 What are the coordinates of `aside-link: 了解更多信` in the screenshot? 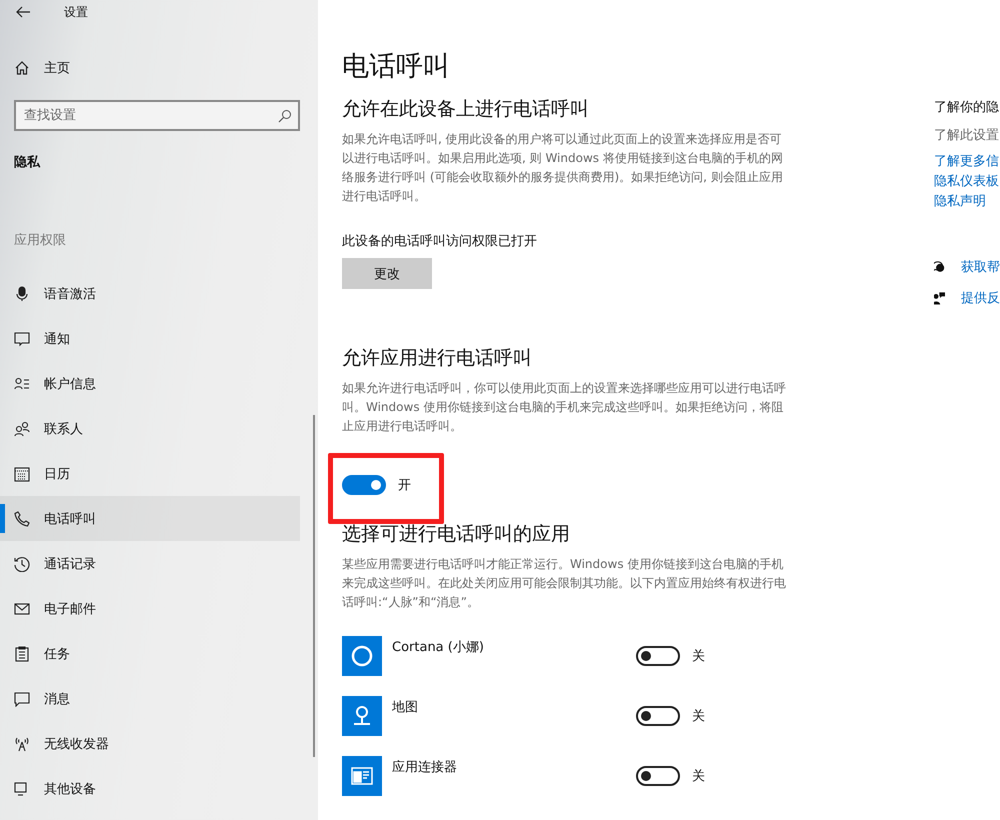 It's located at (967, 162).